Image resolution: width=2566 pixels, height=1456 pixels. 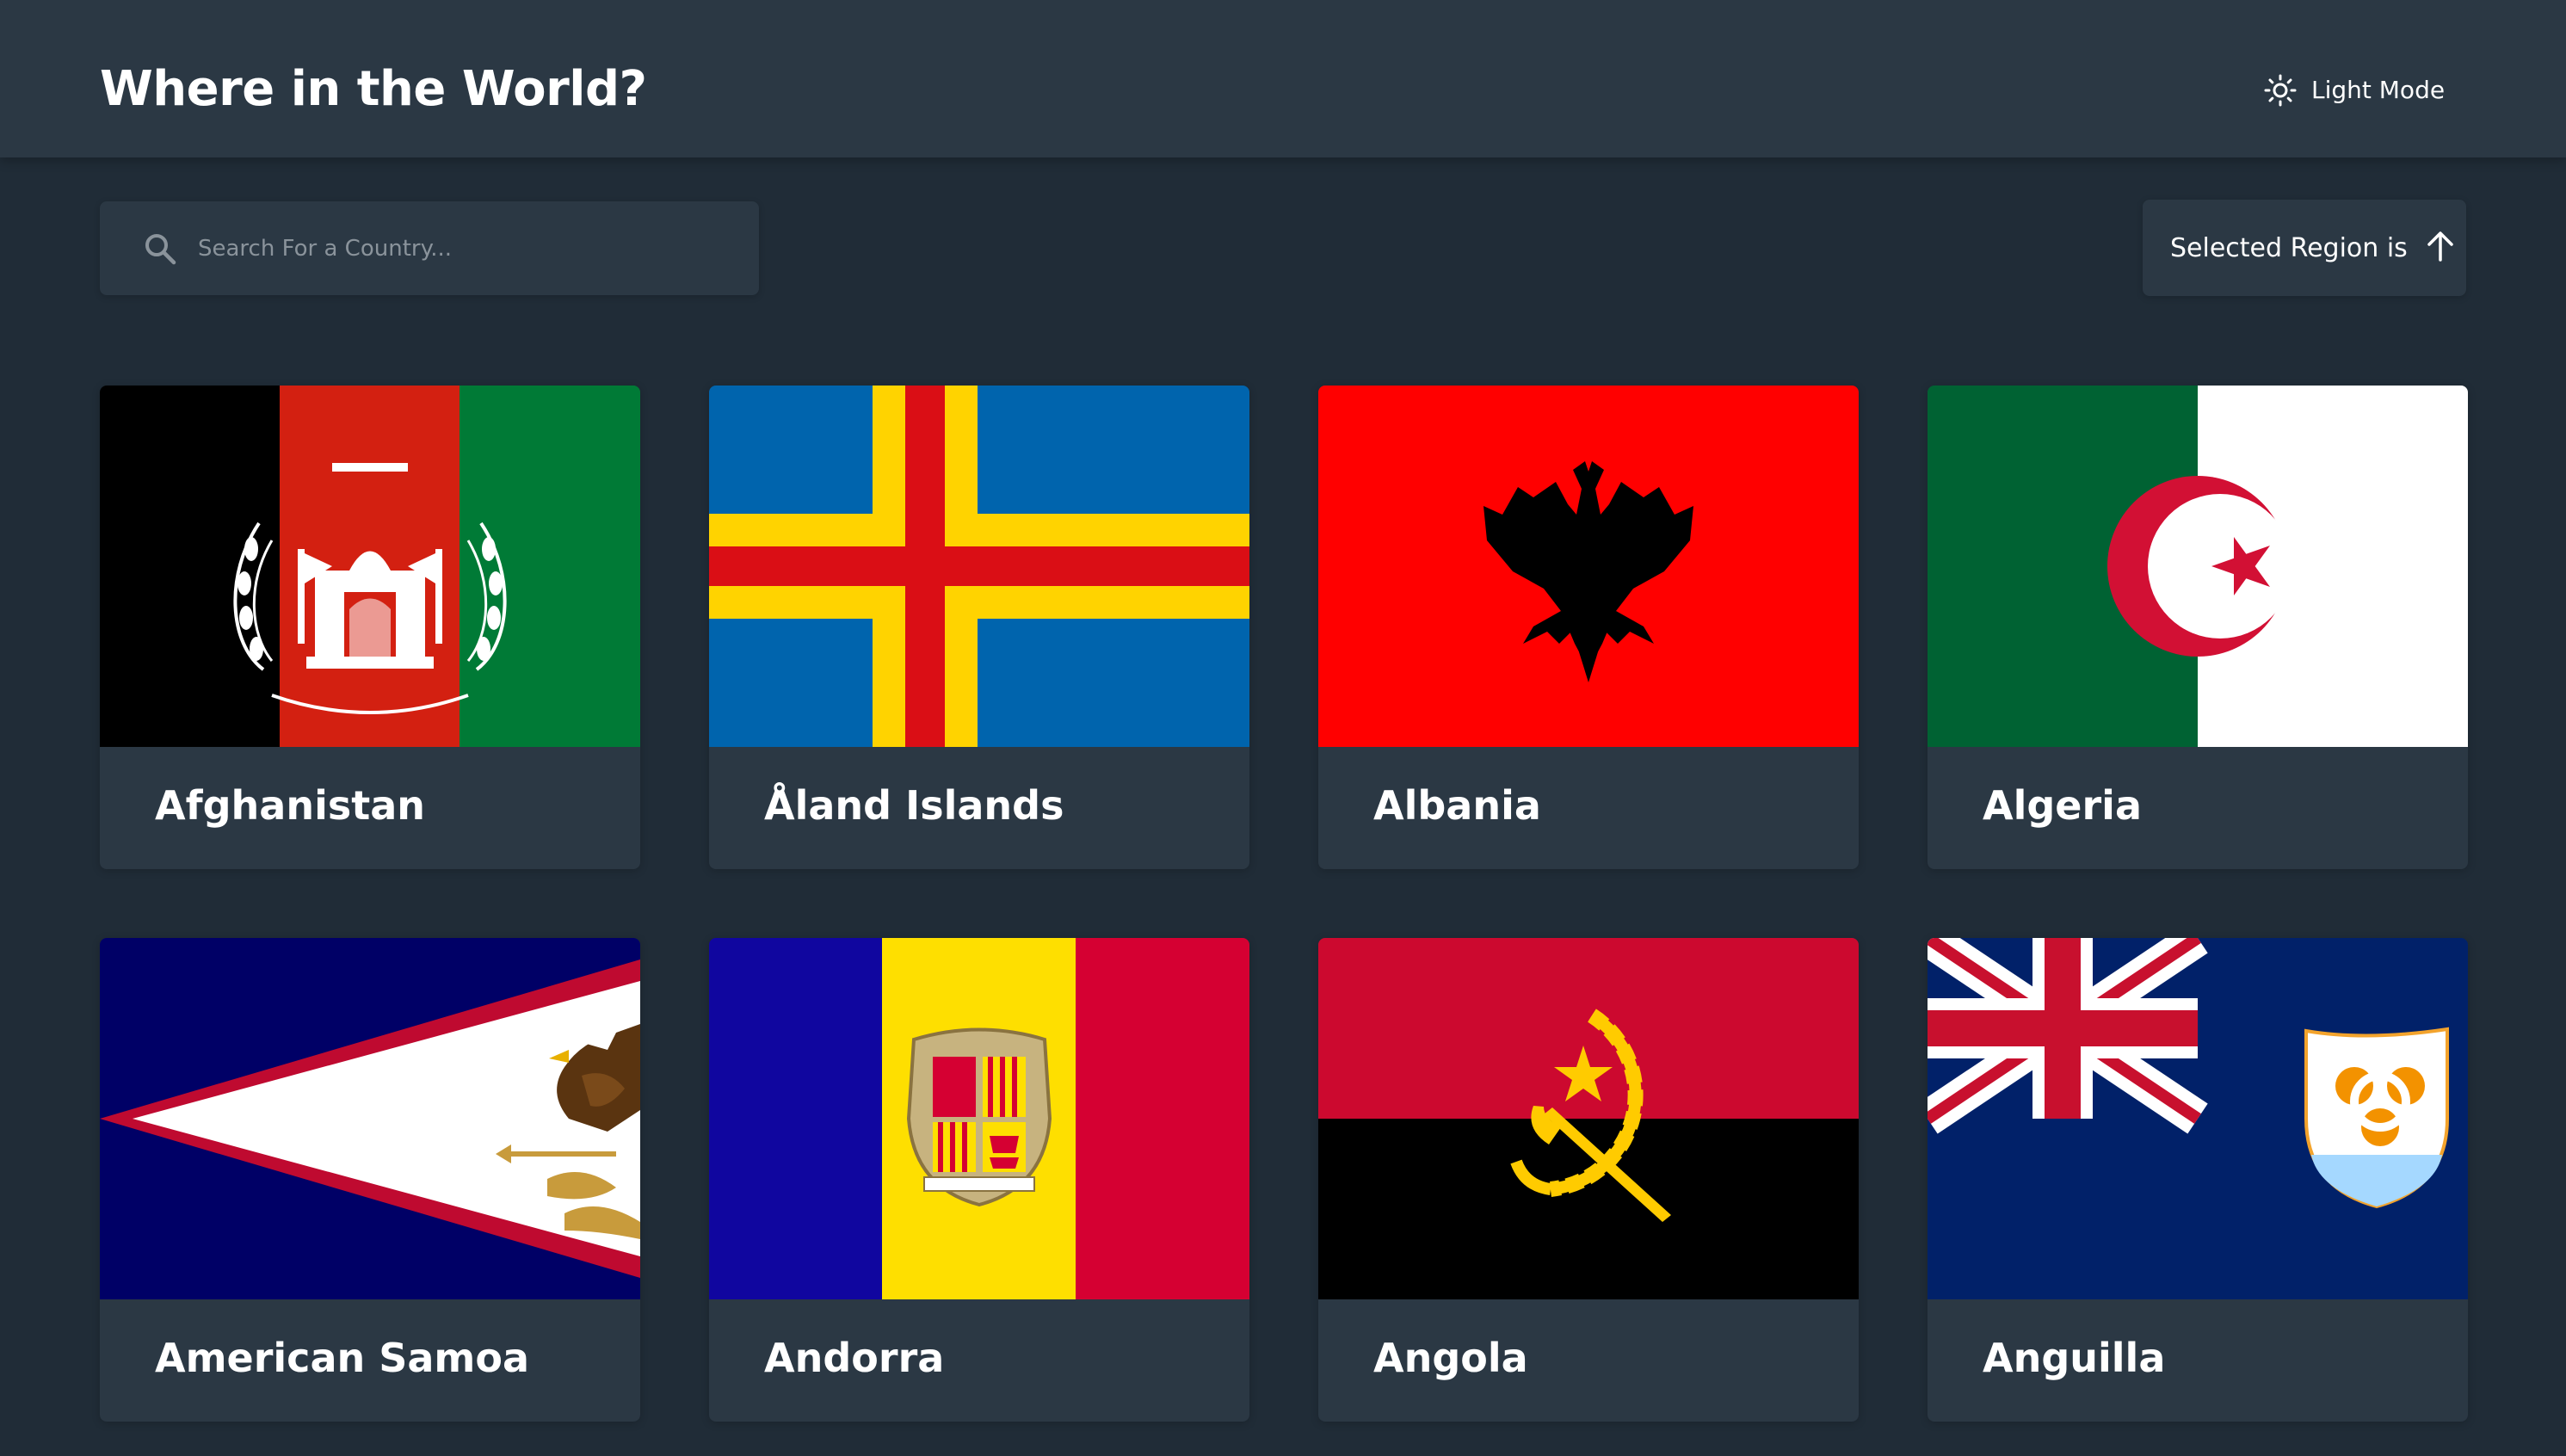 I want to click on country-card: Angola, so click(x=1588, y=1180).